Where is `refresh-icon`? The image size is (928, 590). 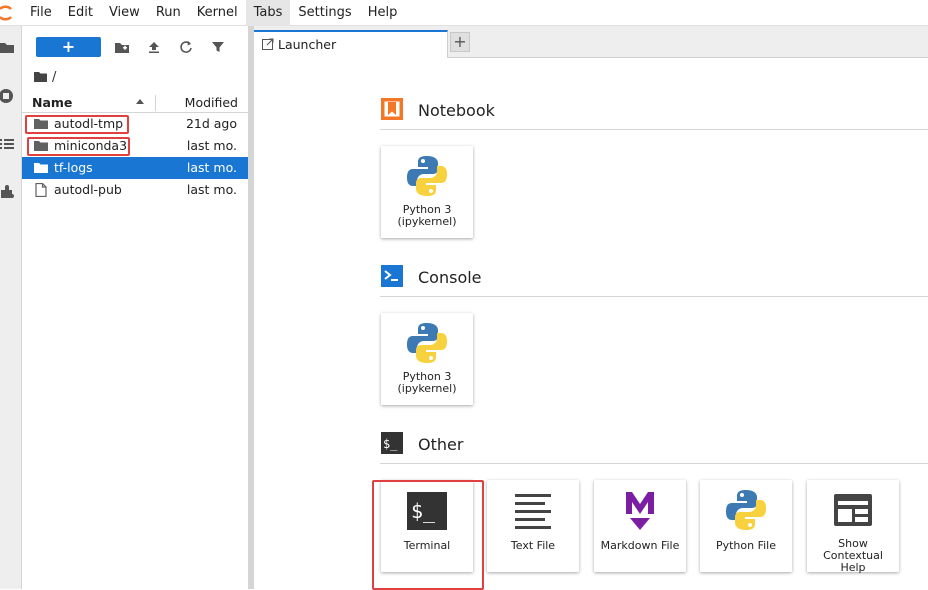
refresh-icon is located at coordinates (186, 47).